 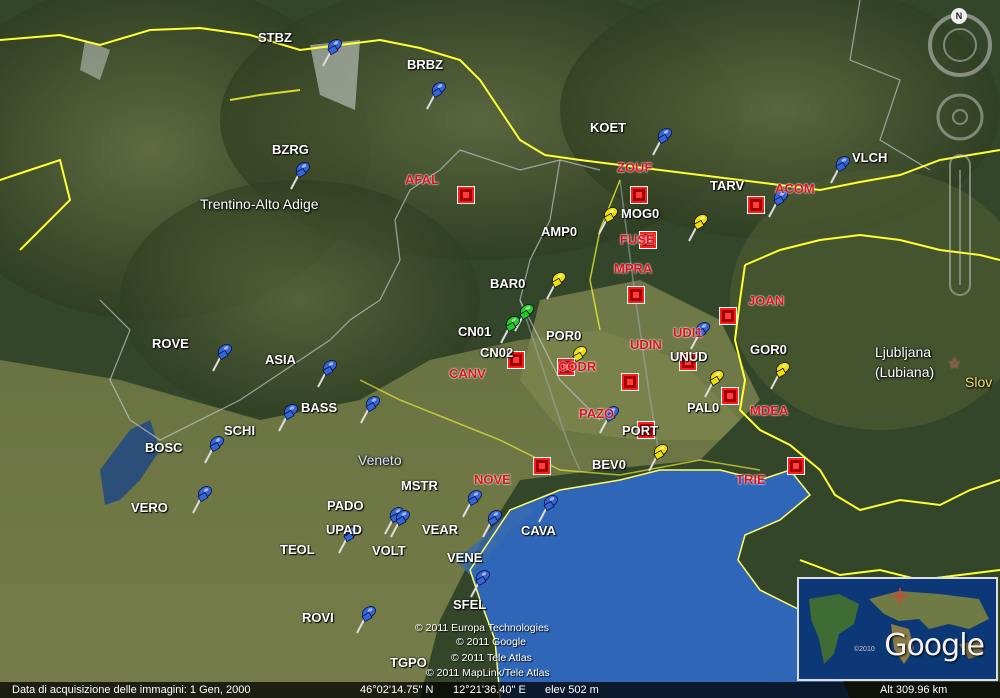 I want to click on station-label-vear: VEAR, so click(x=440, y=529).